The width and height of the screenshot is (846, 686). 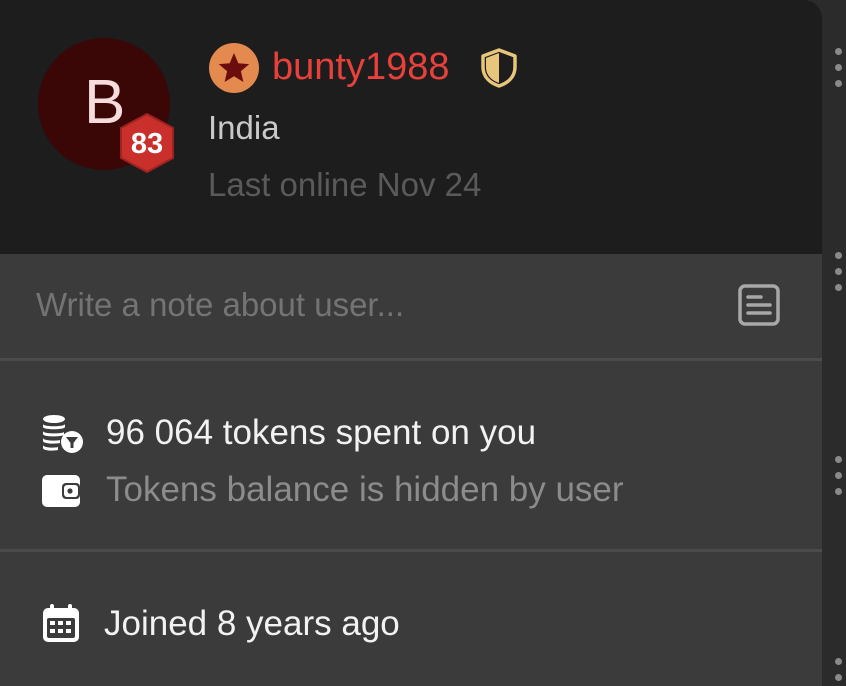 What do you see at coordinates (759, 305) in the screenshot?
I see `note-icon` at bounding box center [759, 305].